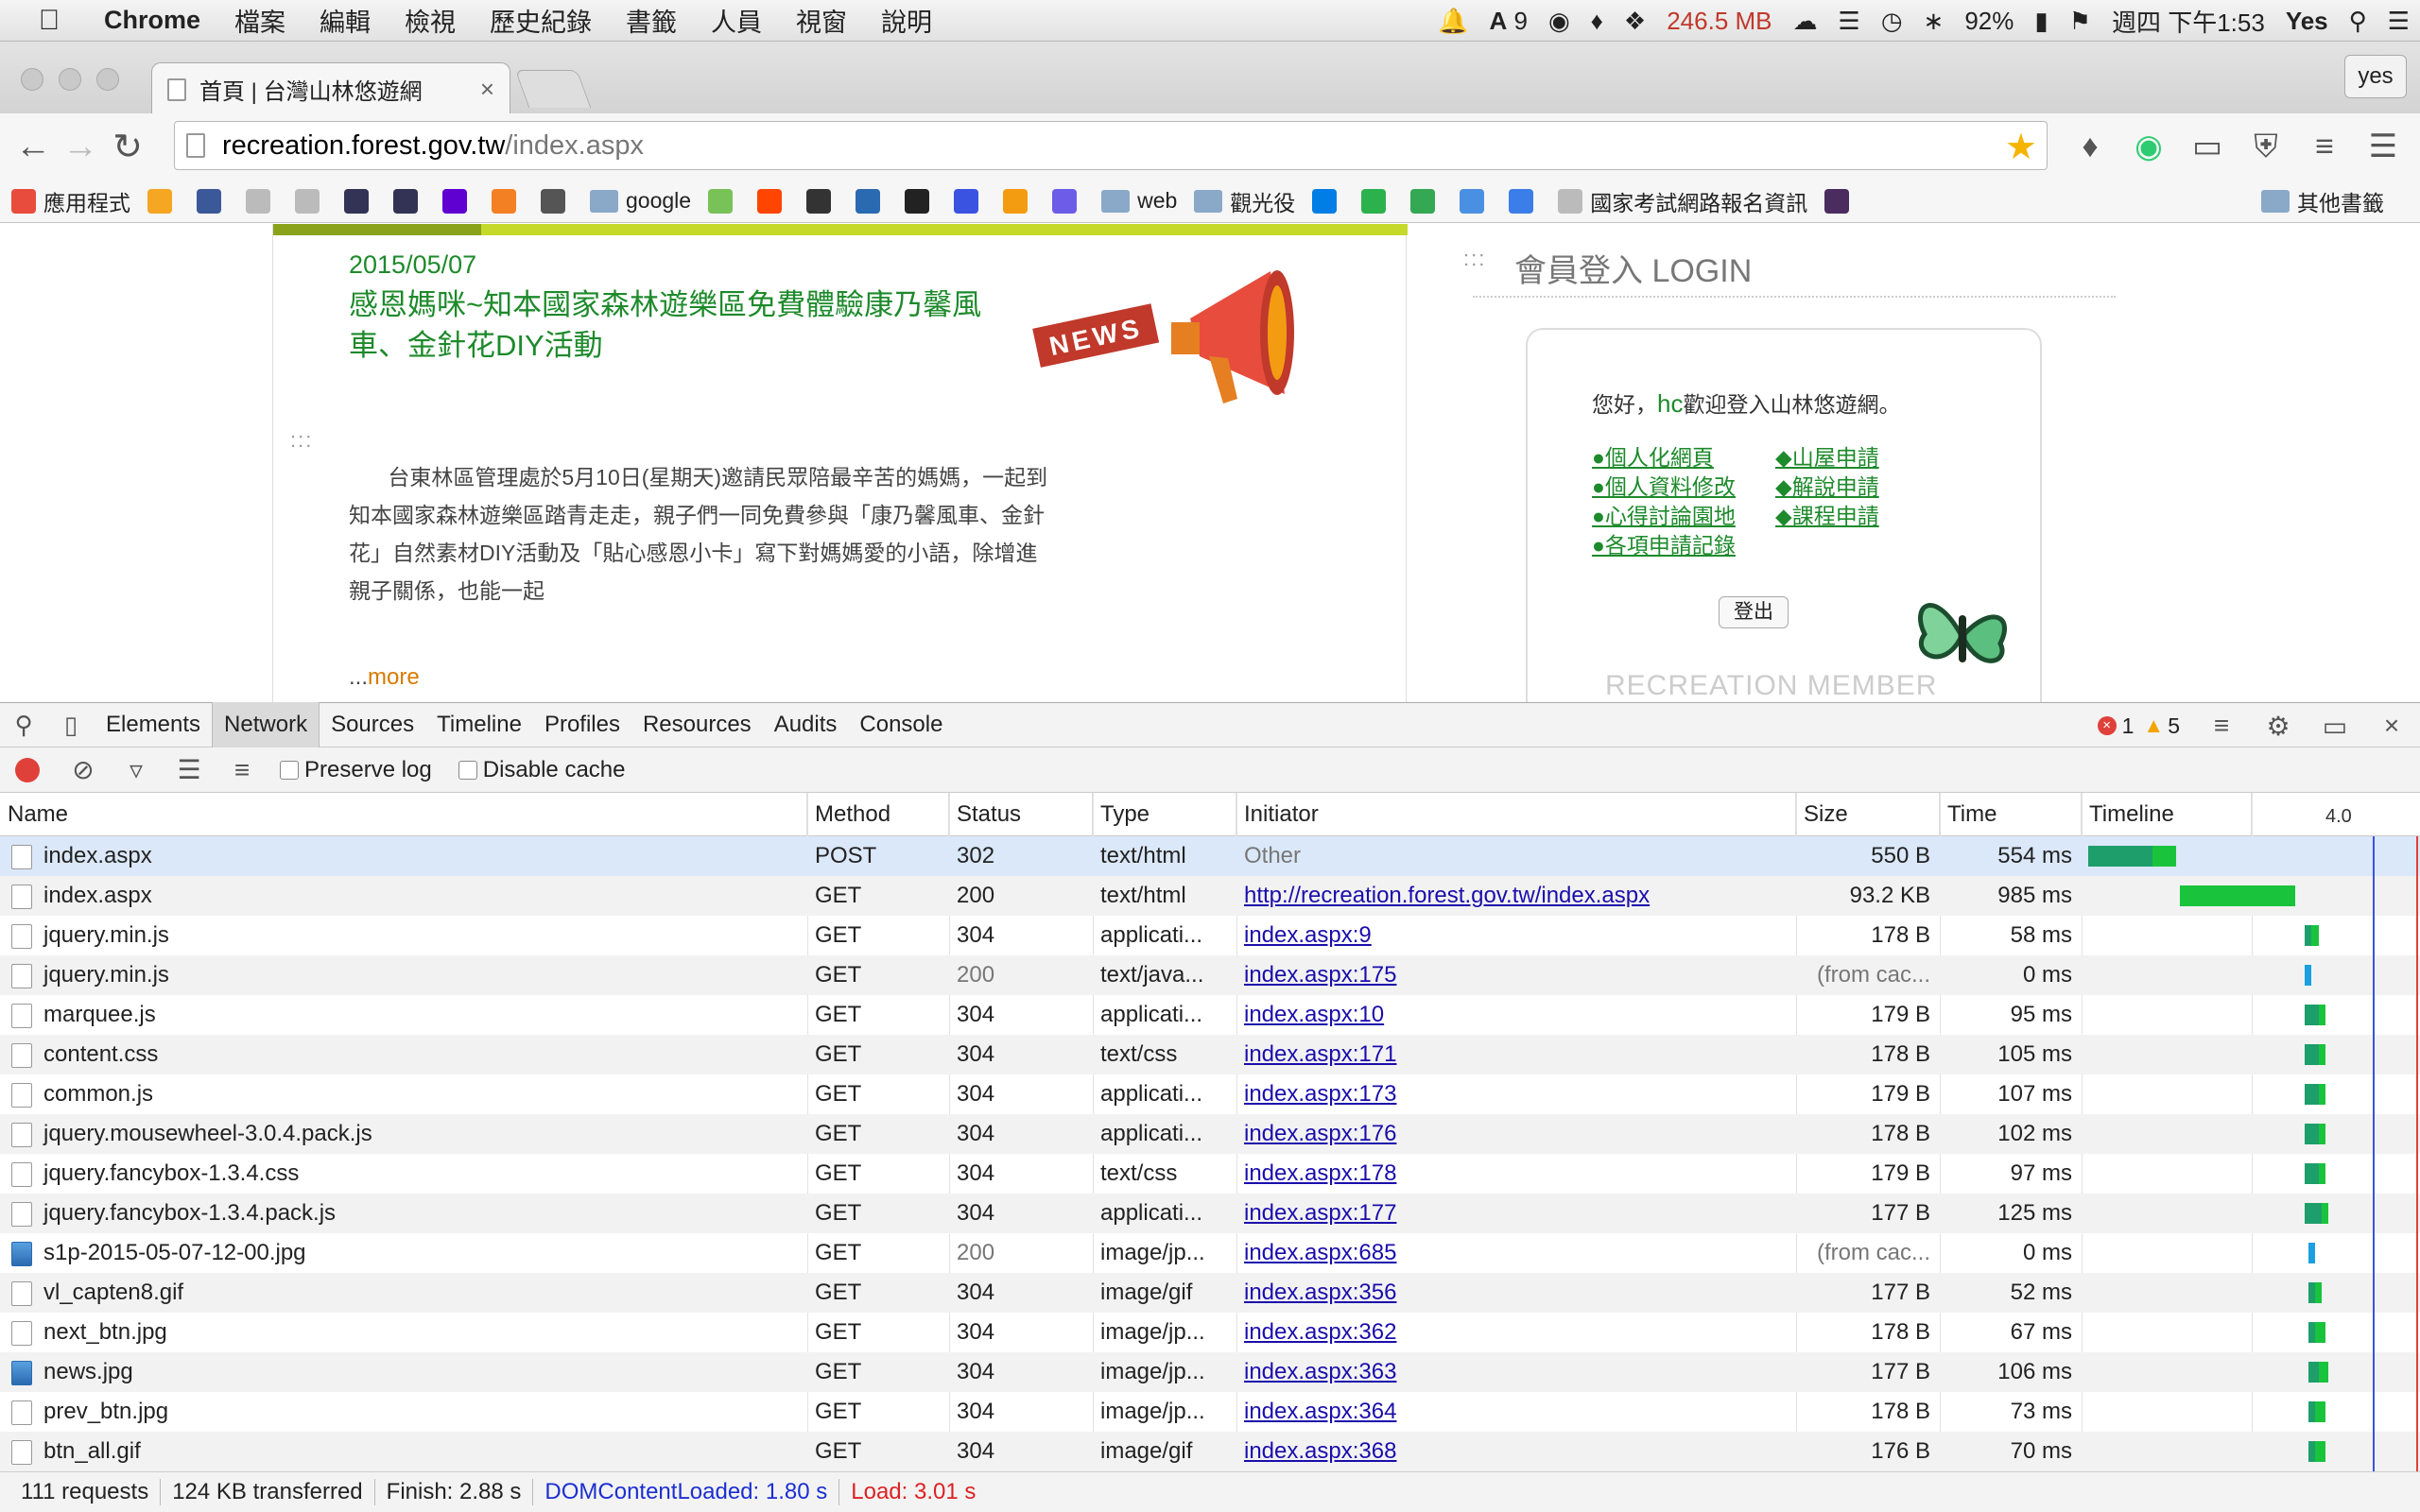  I want to click on evernote-extension-icon: ♦, so click(2090, 147).